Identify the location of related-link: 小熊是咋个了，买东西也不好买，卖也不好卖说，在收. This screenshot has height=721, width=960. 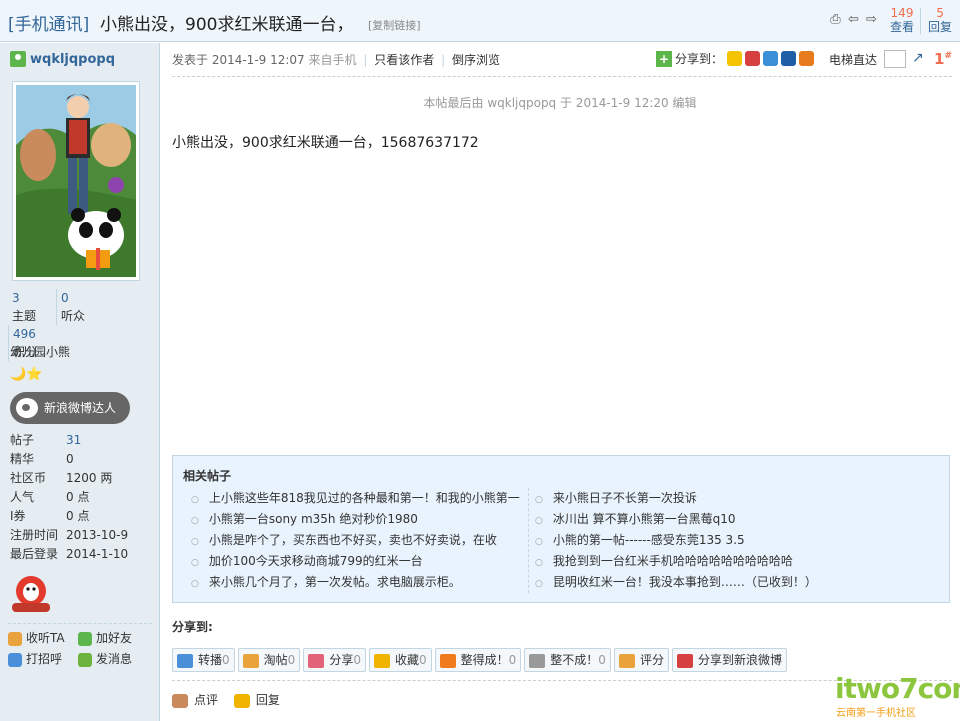
(358, 540).